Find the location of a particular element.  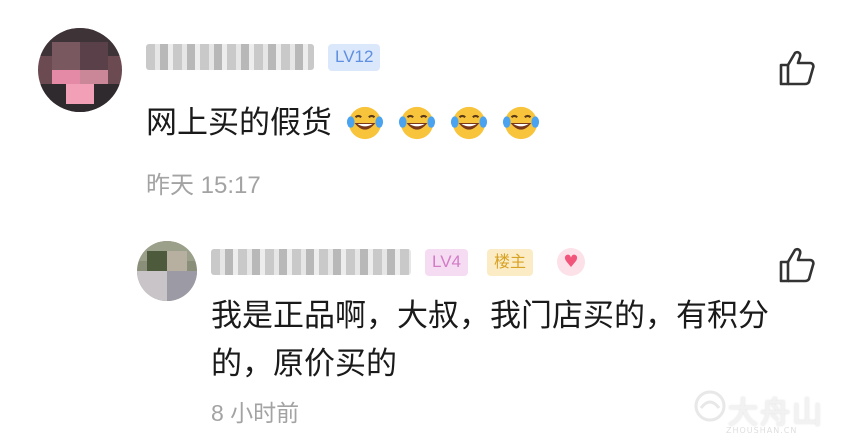

host-badge: 楼主 is located at coordinates (510, 262).